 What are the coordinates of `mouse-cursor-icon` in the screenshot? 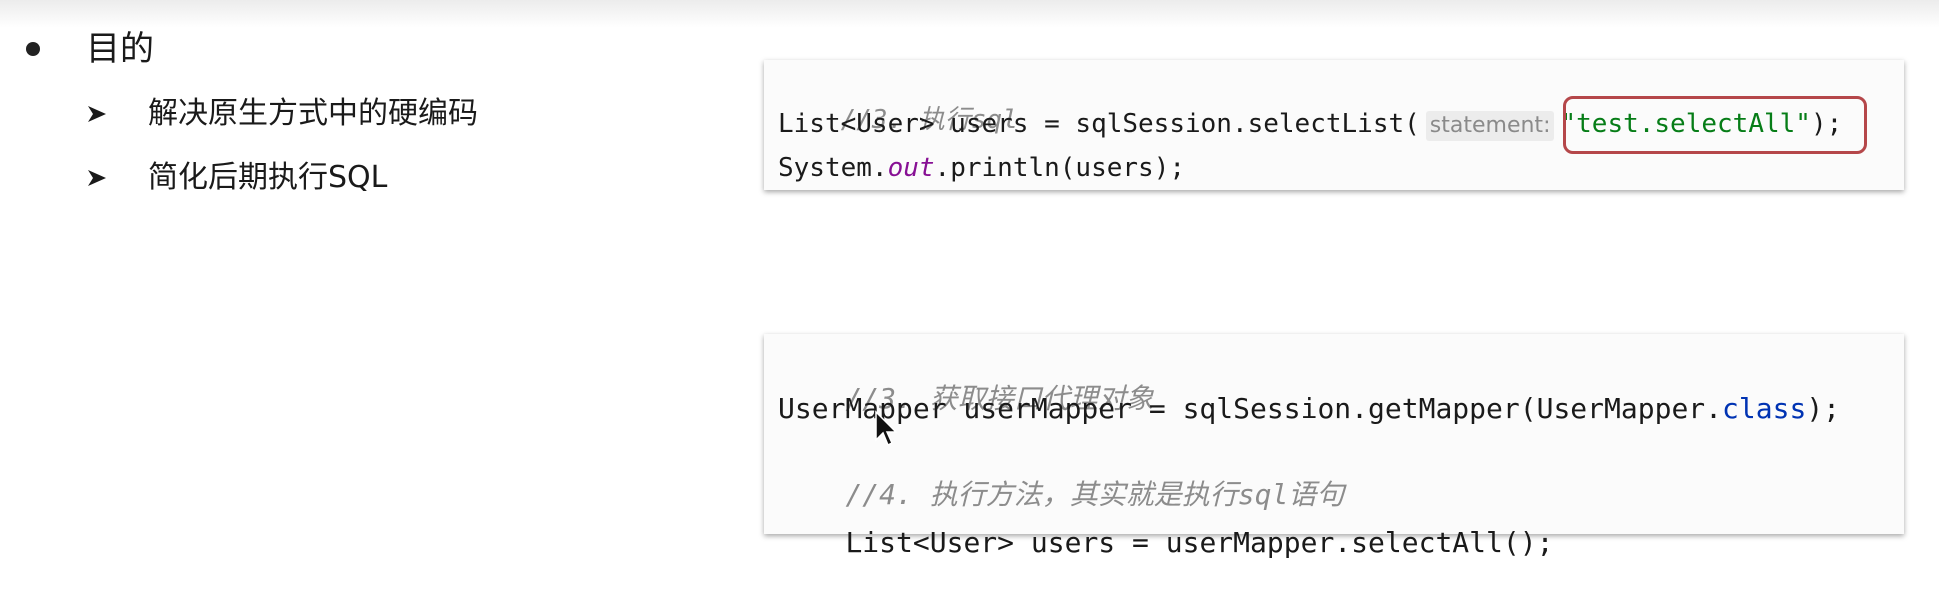 It's located at (886, 428).